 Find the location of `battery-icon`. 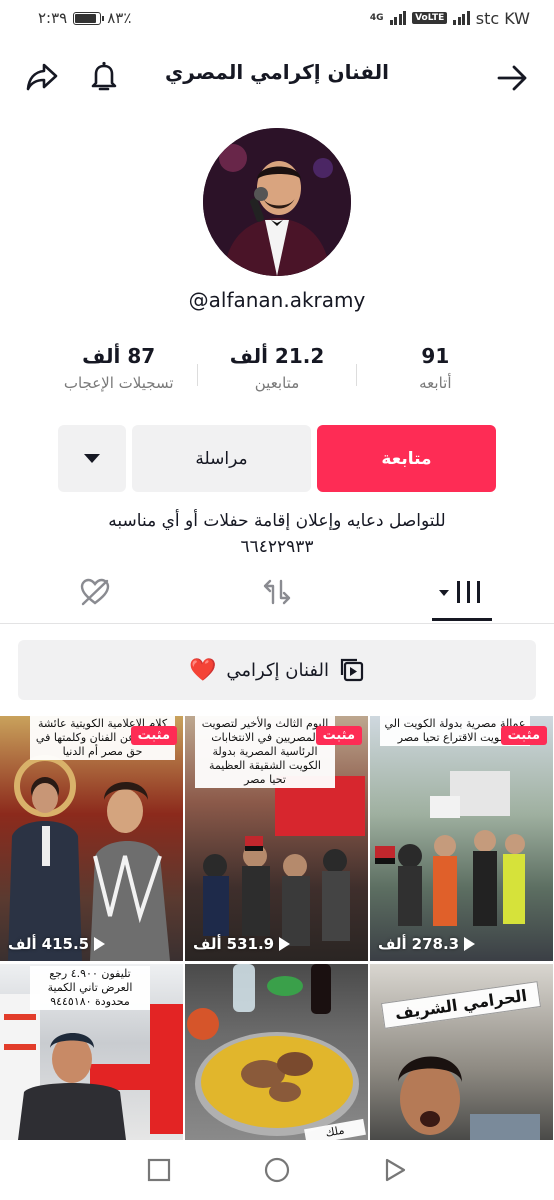

battery-icon is located at coordinates (89, 18).